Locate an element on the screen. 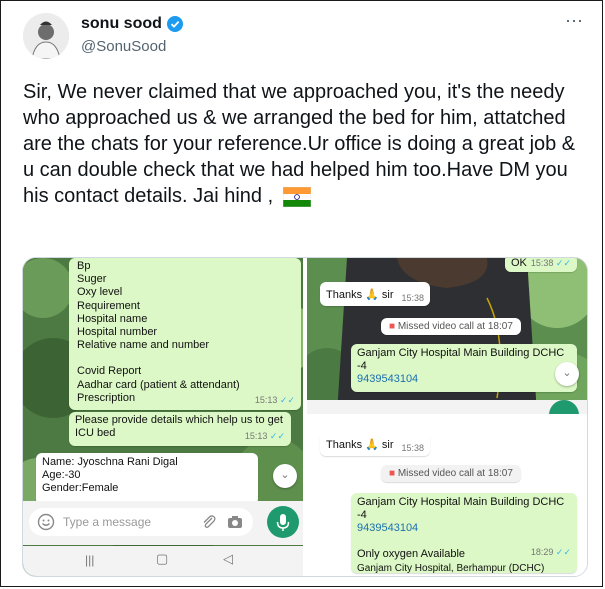 The image size is (605, 589). recent-apps-icon: ||| is located at coordinates (89, 560).